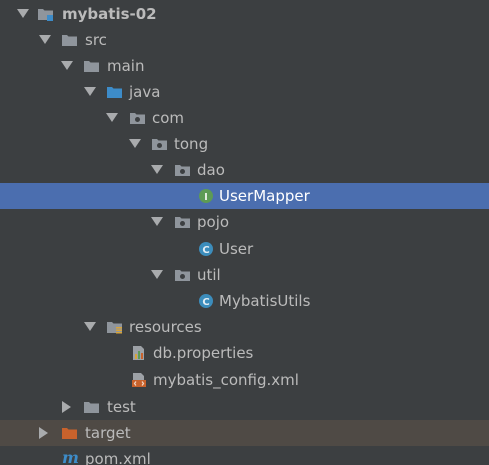 This screenshot has height=465, width=489. I want to click on interface-icon: I, so click(206, 196).